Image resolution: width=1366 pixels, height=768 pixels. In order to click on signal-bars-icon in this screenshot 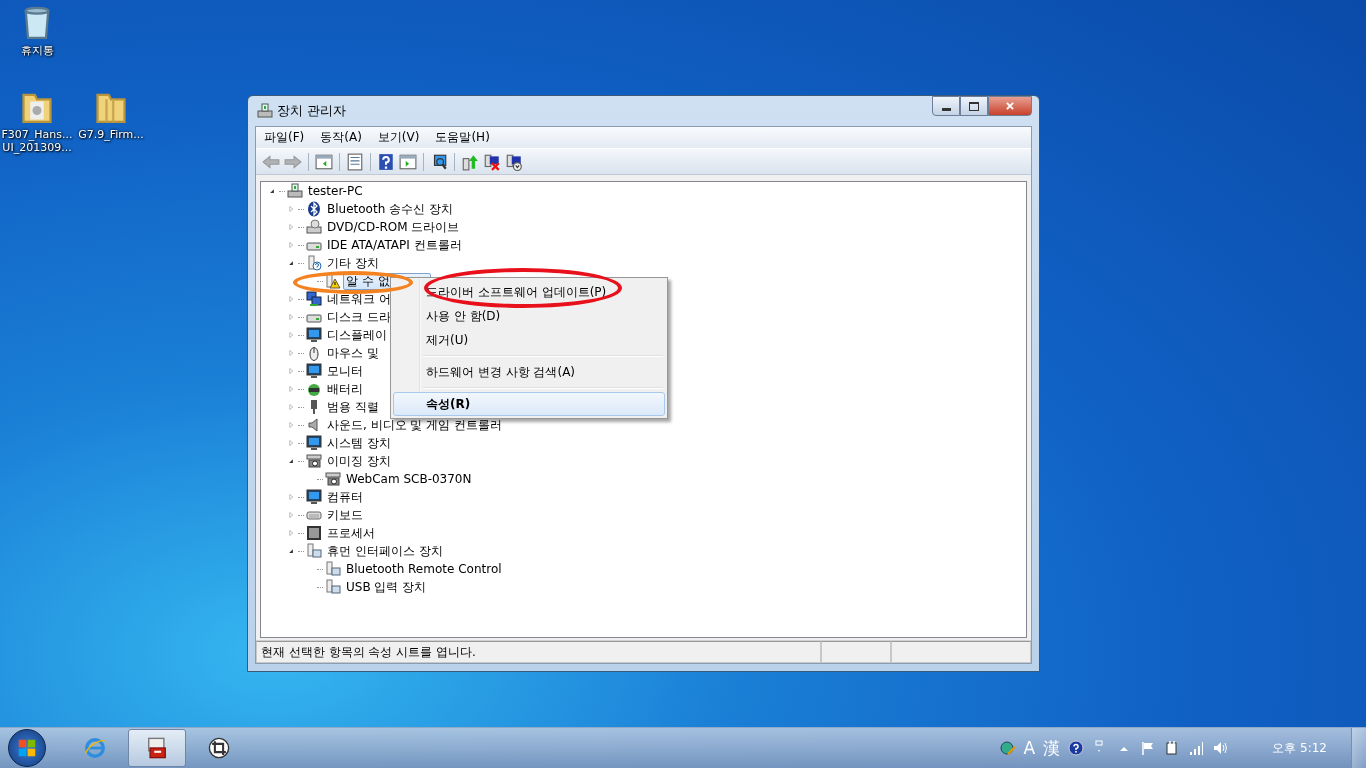, I will do `click(1196, 748)`.